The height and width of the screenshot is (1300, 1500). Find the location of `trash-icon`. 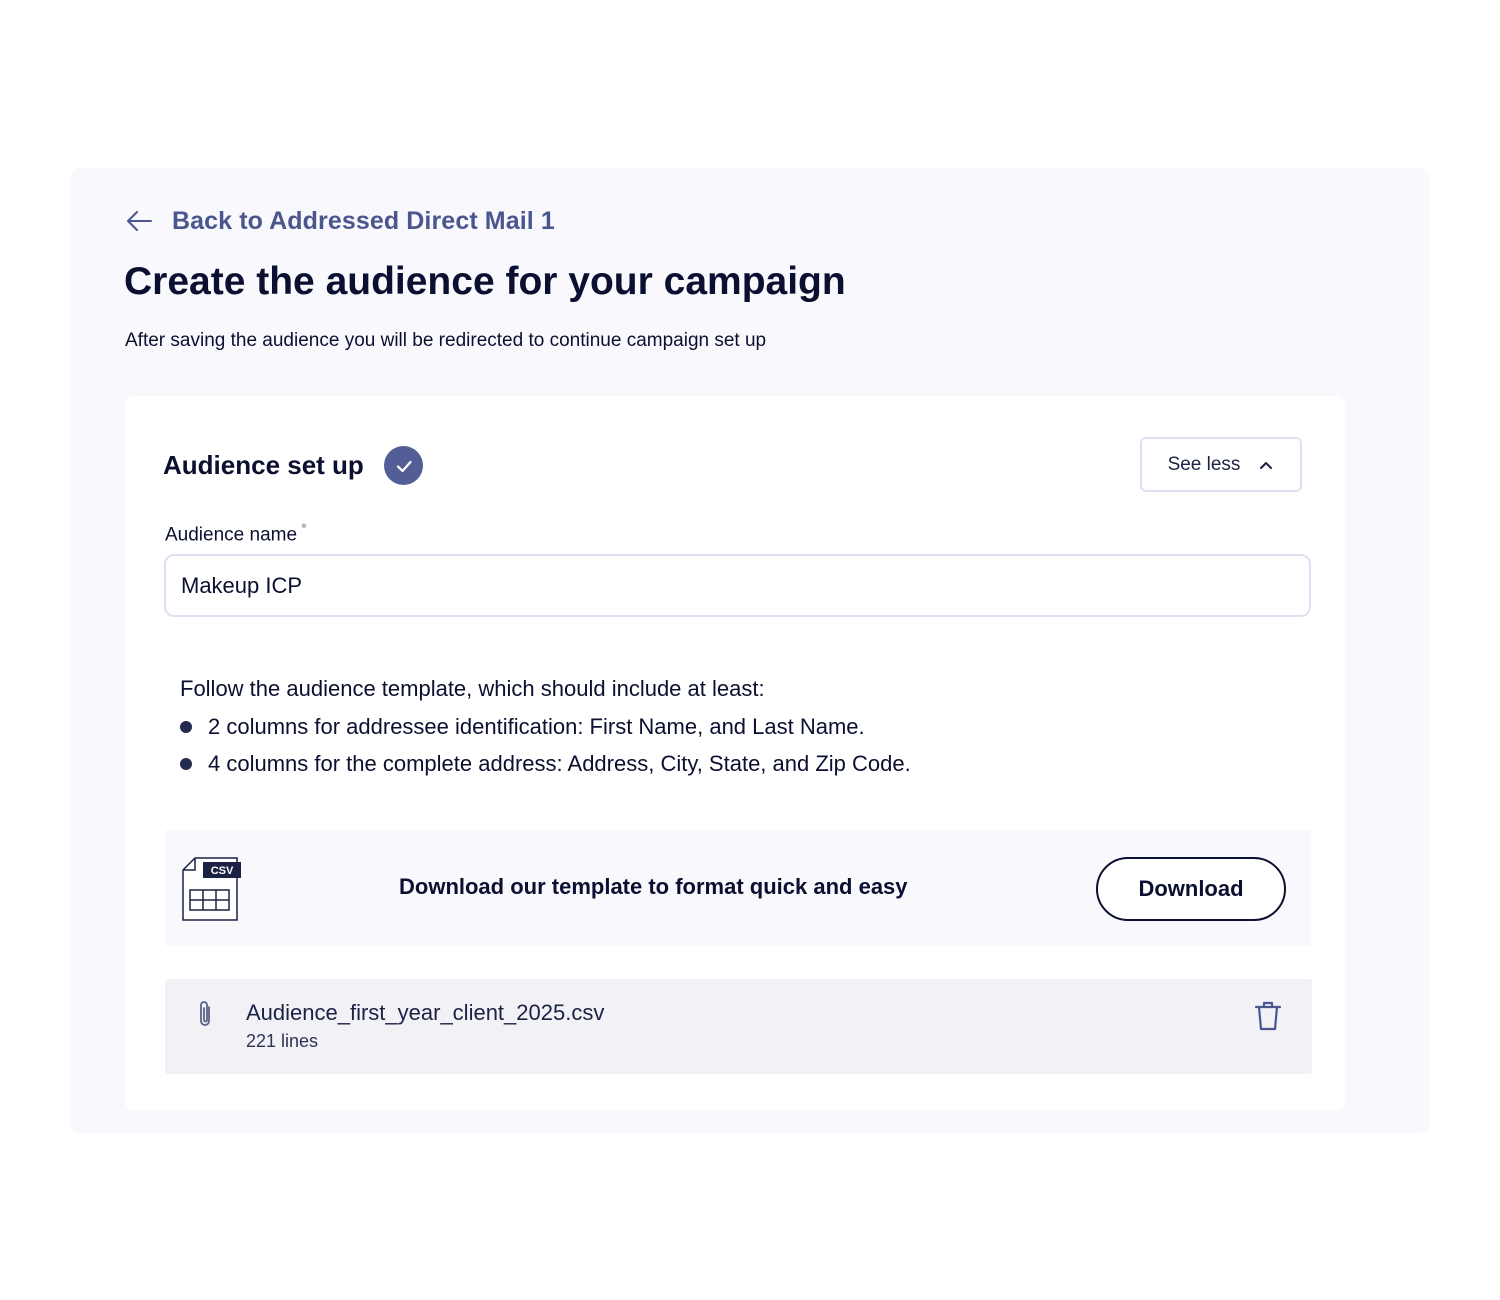

trash-icon is located at coordinates (1268, 1016).